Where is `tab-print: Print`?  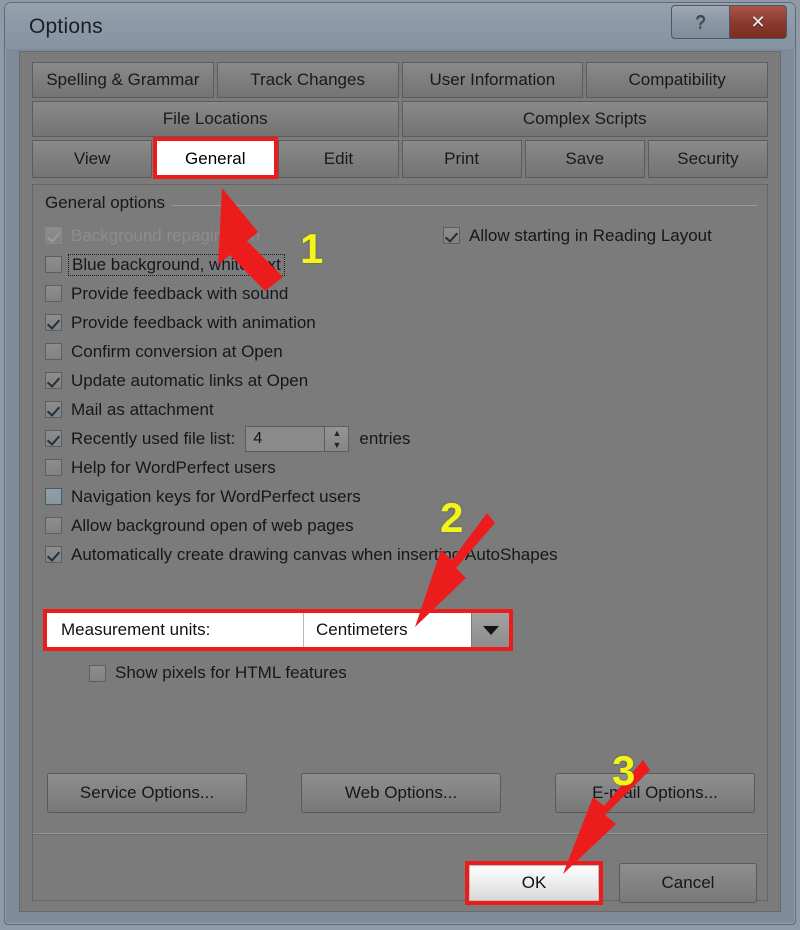
tab-print: Print is located at coordinates (461, 159).